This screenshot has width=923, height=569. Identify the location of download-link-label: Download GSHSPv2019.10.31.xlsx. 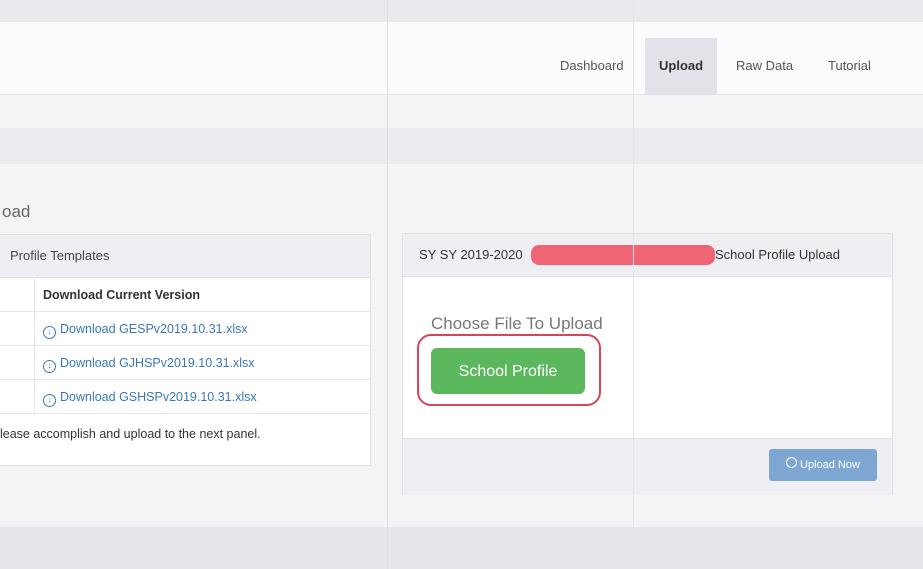
(158, 397).